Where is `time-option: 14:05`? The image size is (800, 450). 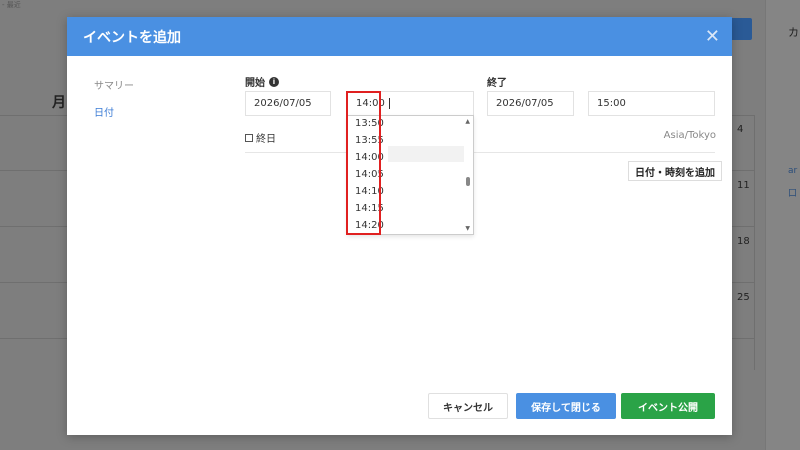
time-option: 14:05 is located at coordinates (369, 174).